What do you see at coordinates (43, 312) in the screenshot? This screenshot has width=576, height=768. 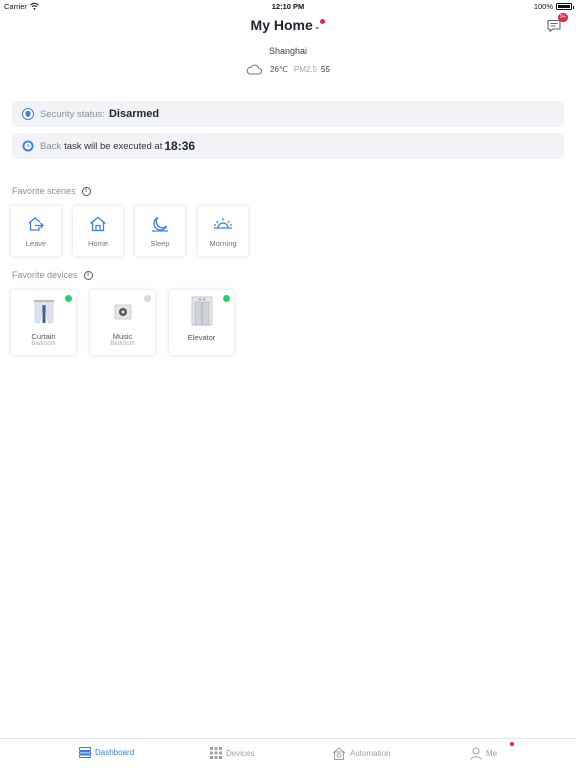 I see `curtain-icon` at bounding box center [43, 312].